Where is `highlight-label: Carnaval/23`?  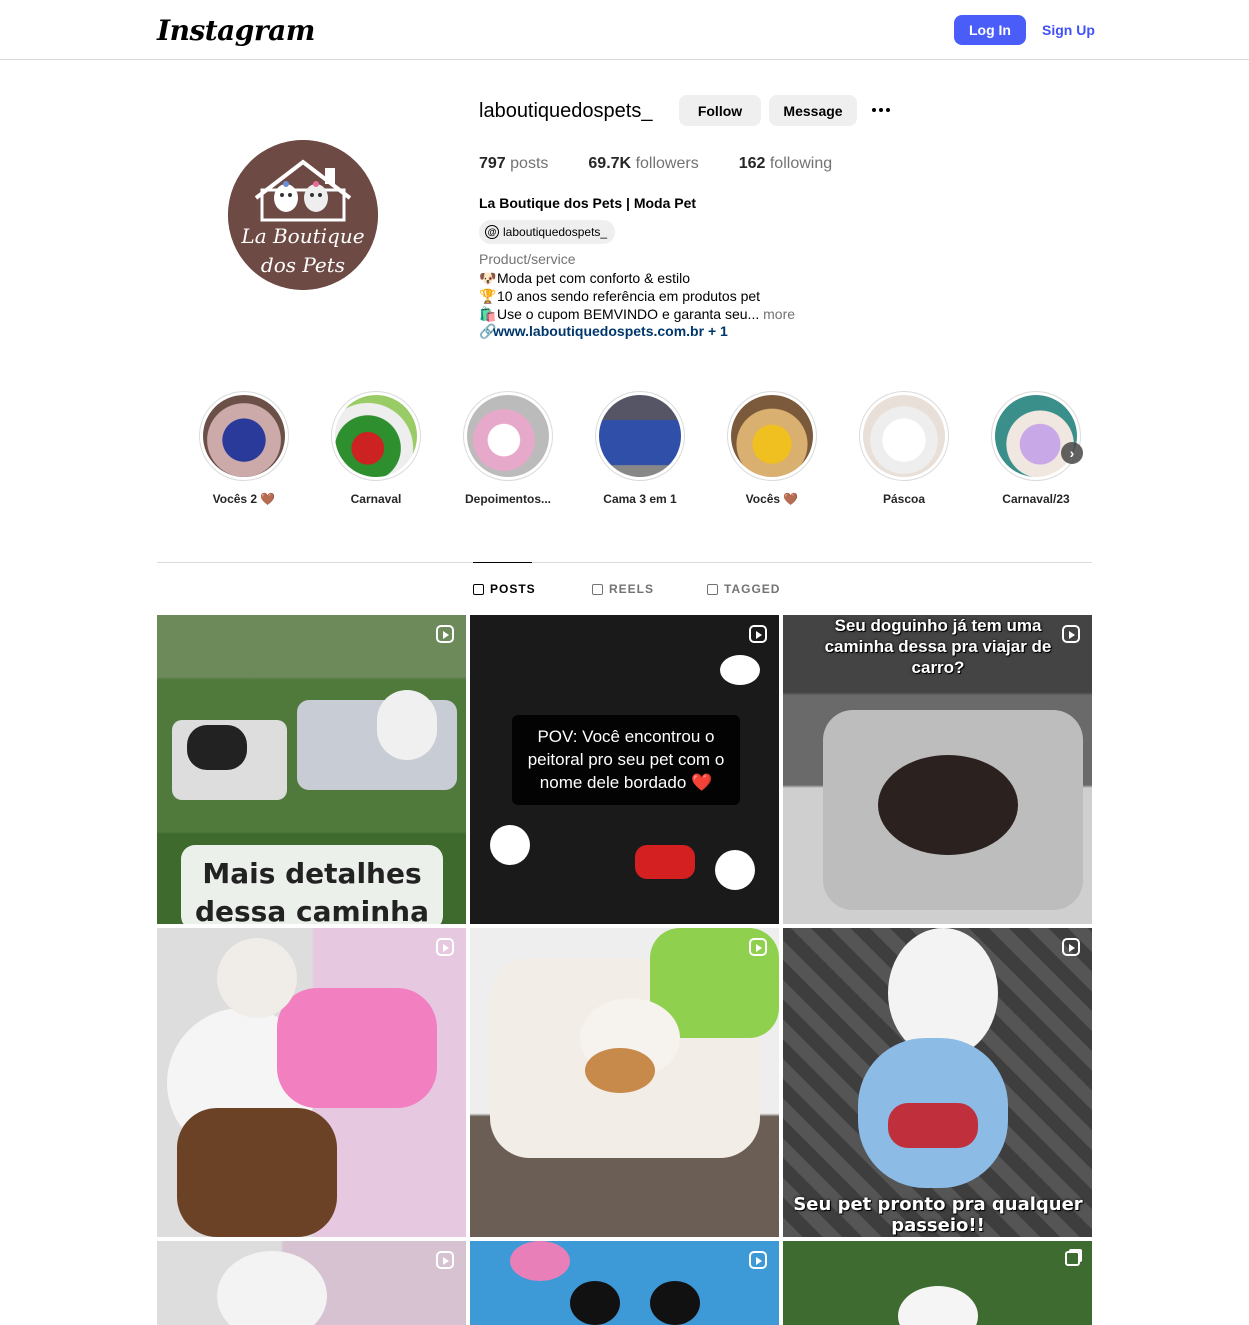
highlight-label: Carnaval/23 is located at coordinates (1036, 499).